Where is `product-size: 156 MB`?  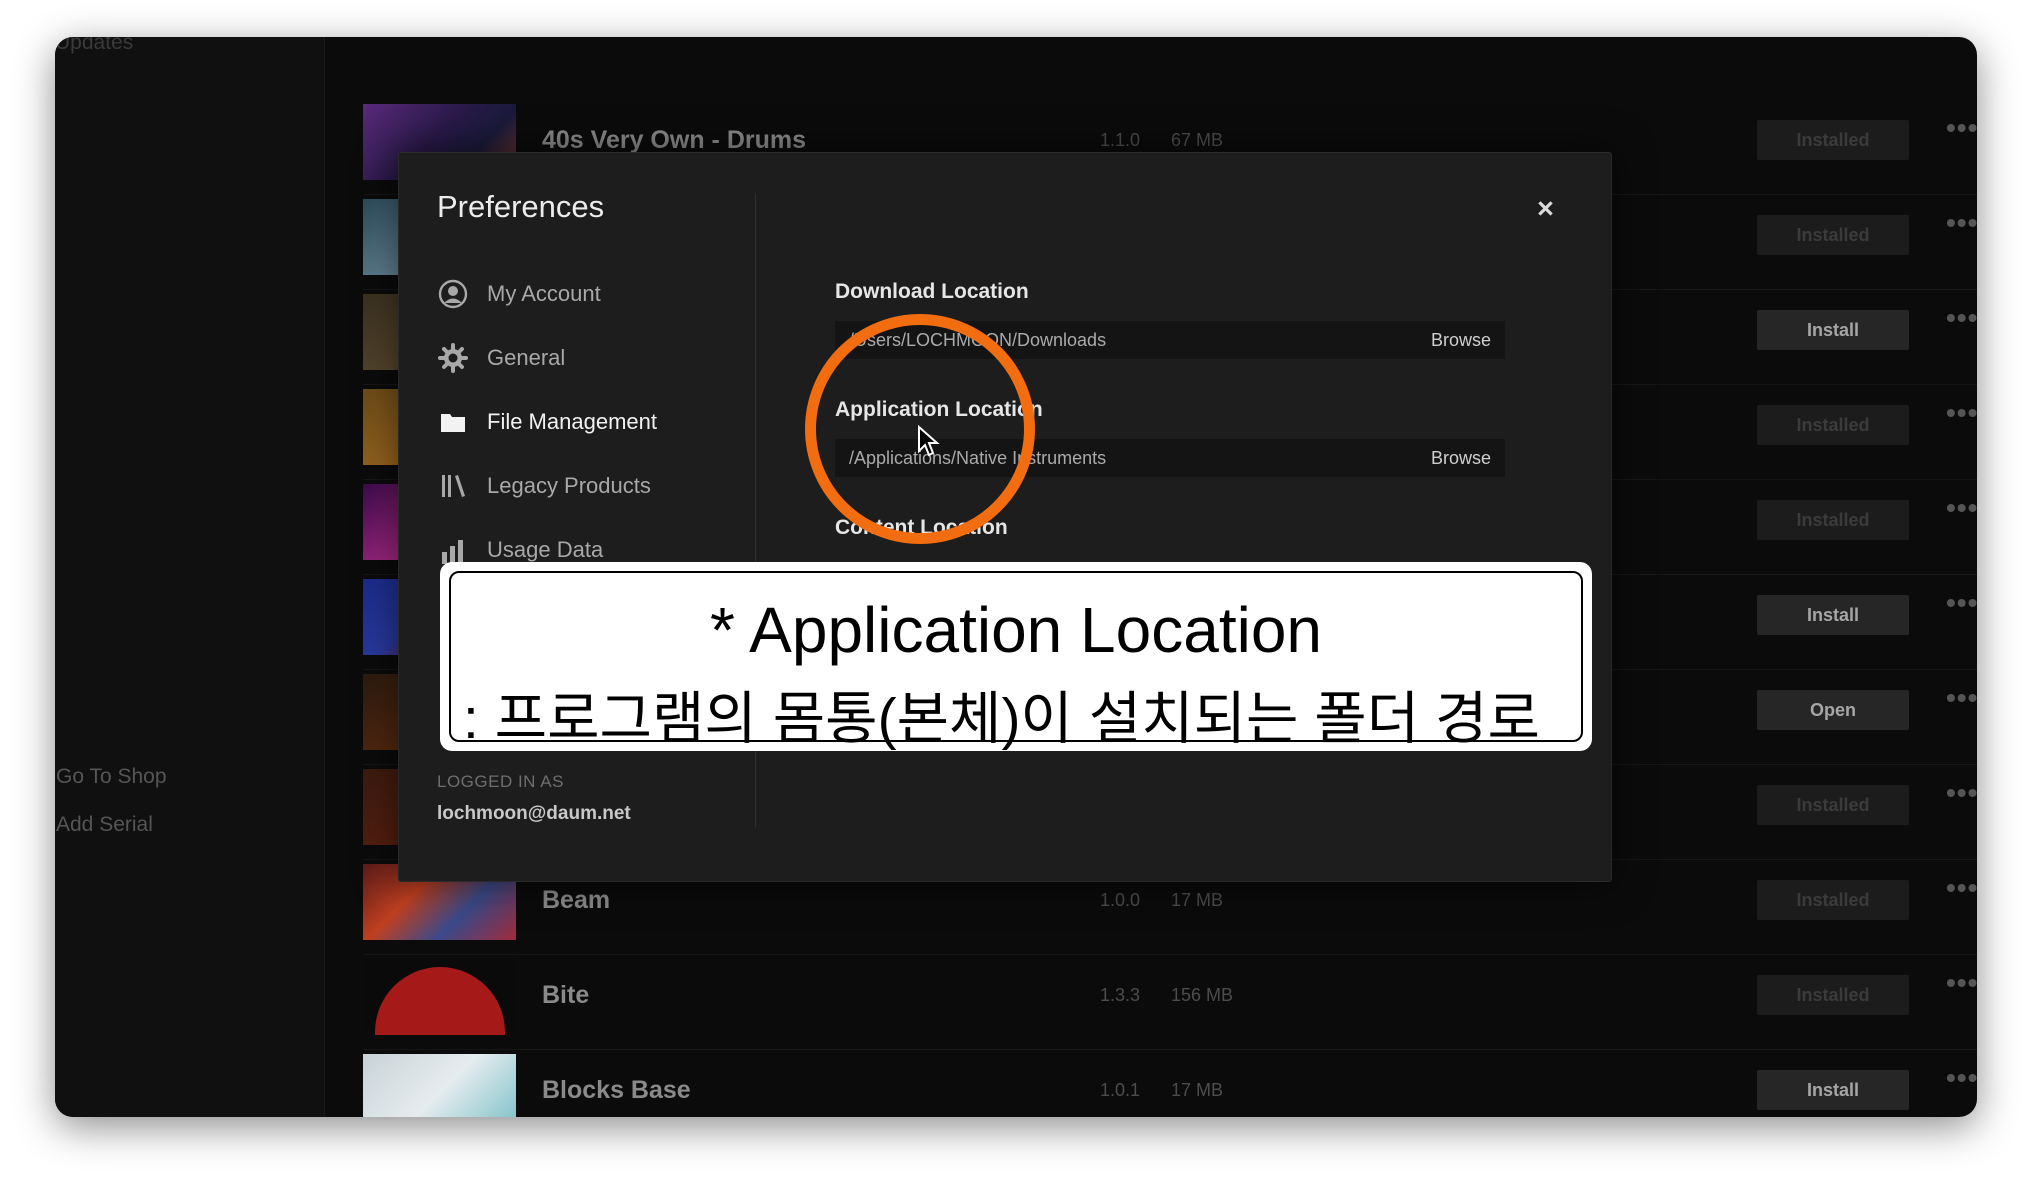
product-size: 156 MB is located at coordinates (1202, 995).